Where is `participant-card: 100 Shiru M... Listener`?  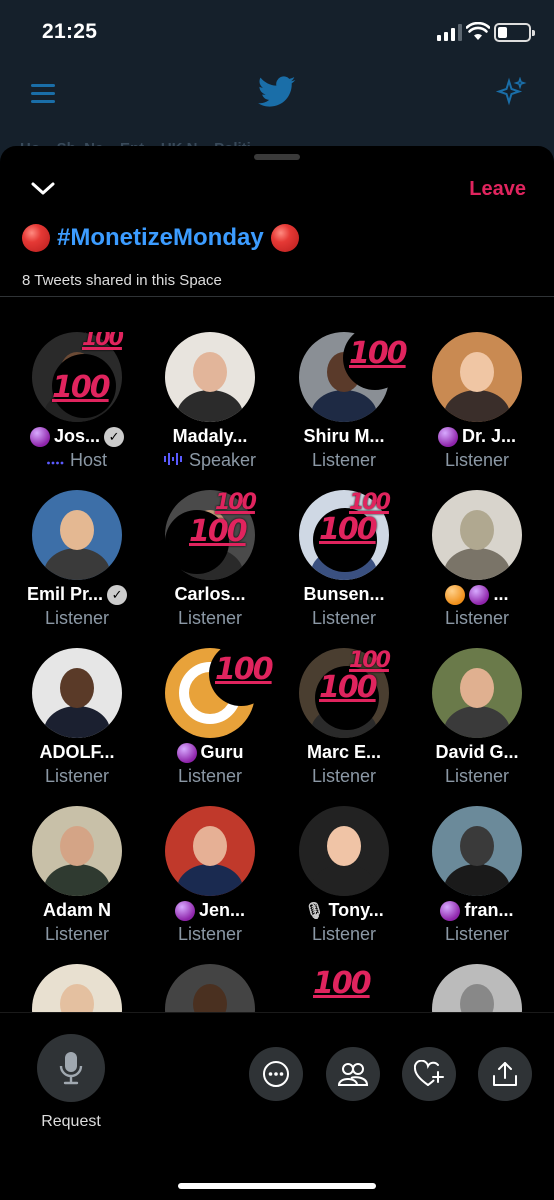
participant-card: 100 Shiru M... Listener is located at coordinates (344, 407).